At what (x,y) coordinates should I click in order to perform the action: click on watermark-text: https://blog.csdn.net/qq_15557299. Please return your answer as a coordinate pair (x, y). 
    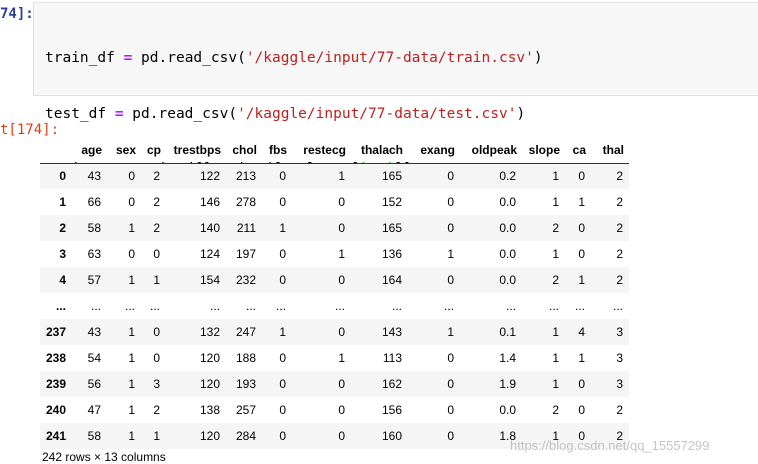
    Looking at the image, I should click on (610, 445).